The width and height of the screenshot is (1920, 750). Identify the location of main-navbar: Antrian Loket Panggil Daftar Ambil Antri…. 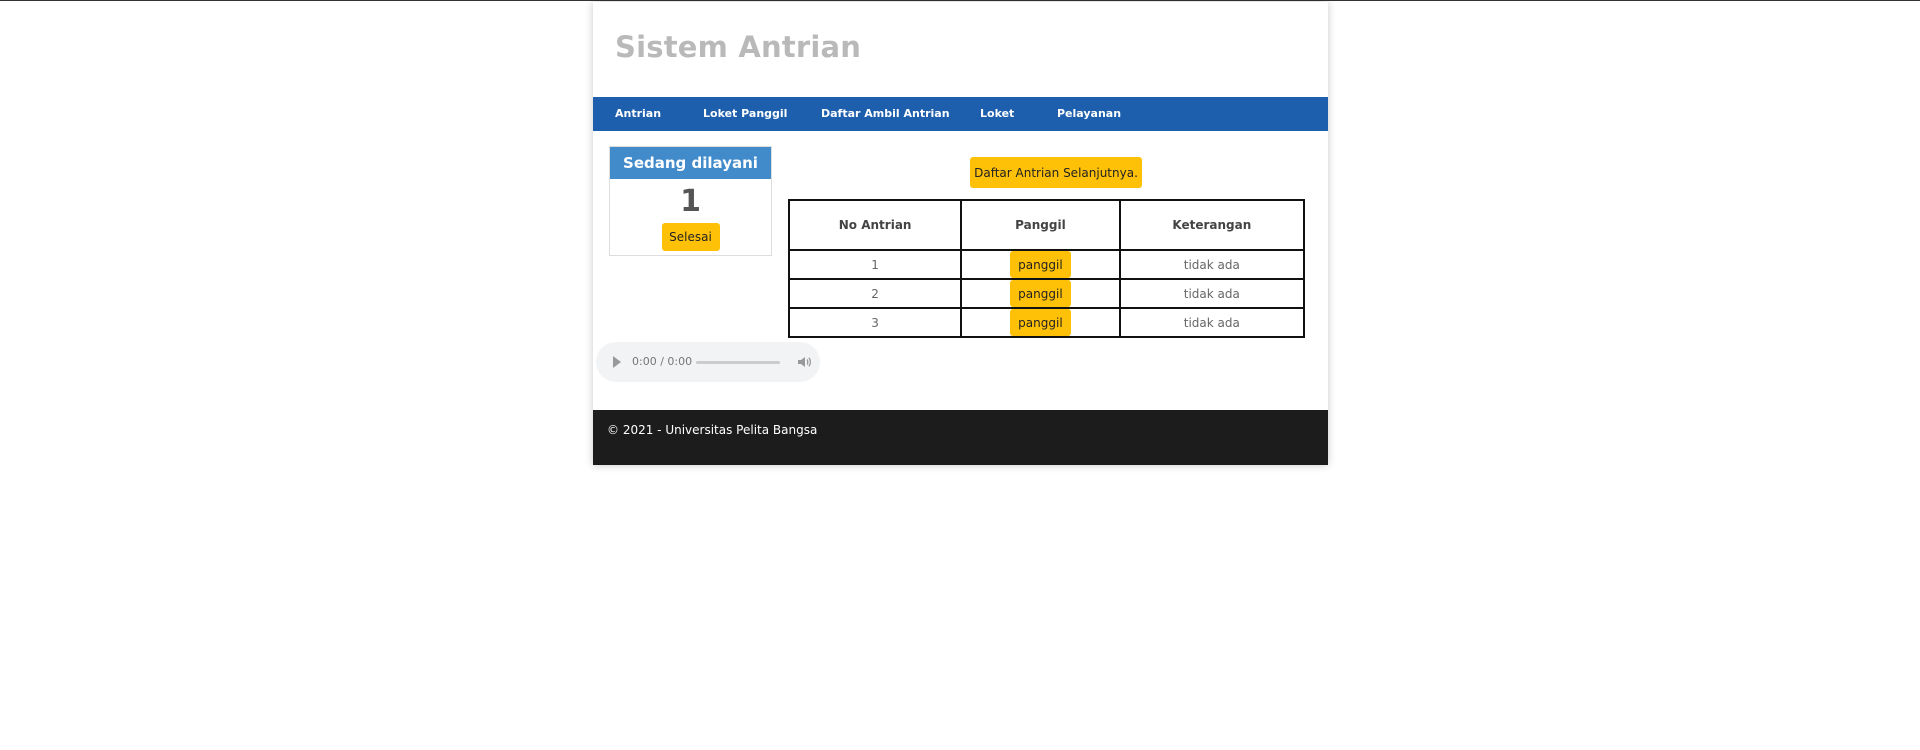
(960, 114).